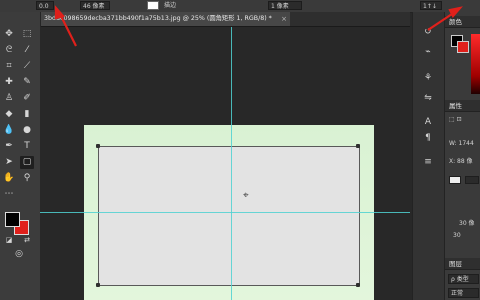 The height and width of the screenshot is (300, 480). Describe the element at coordinates (455, 12) in the screenshot. I see `annotation-arrowhead-right` at that location.